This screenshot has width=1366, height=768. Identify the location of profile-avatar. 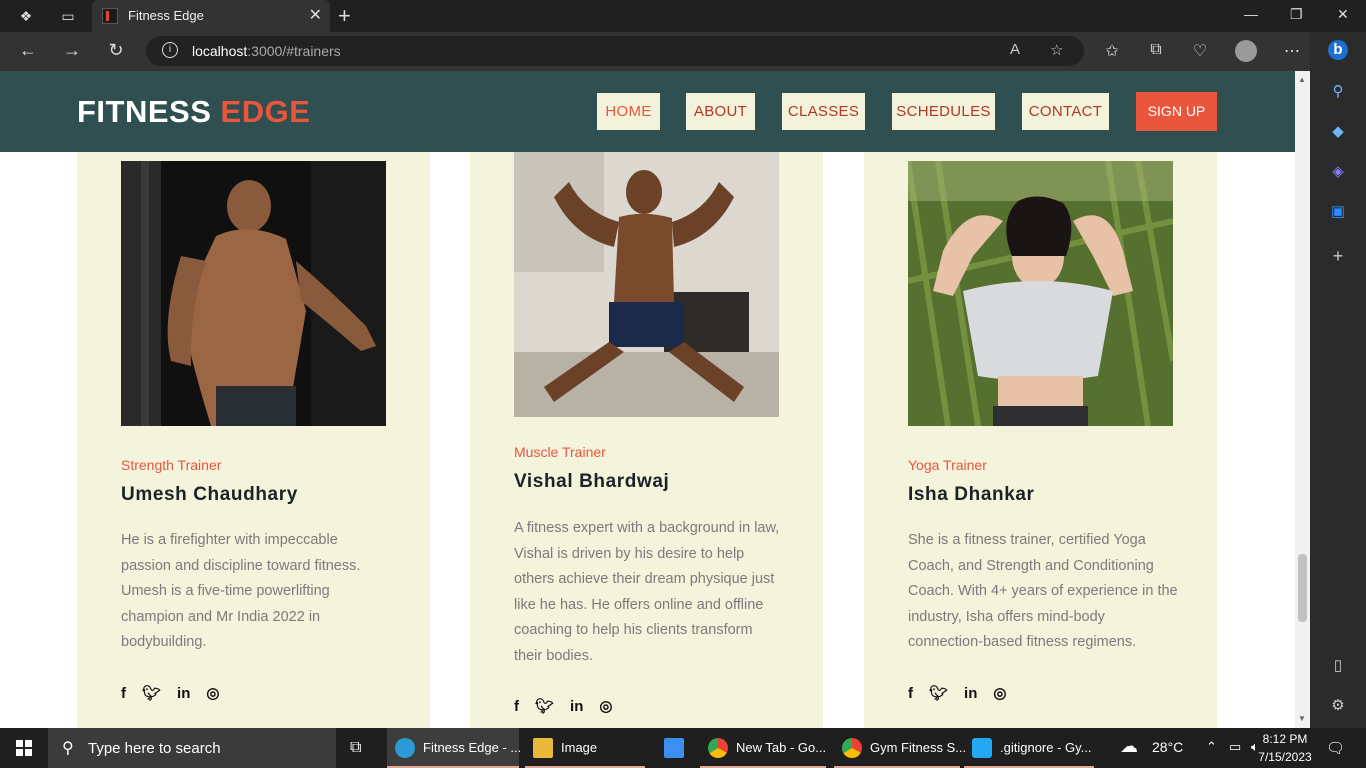
(1246, 51).